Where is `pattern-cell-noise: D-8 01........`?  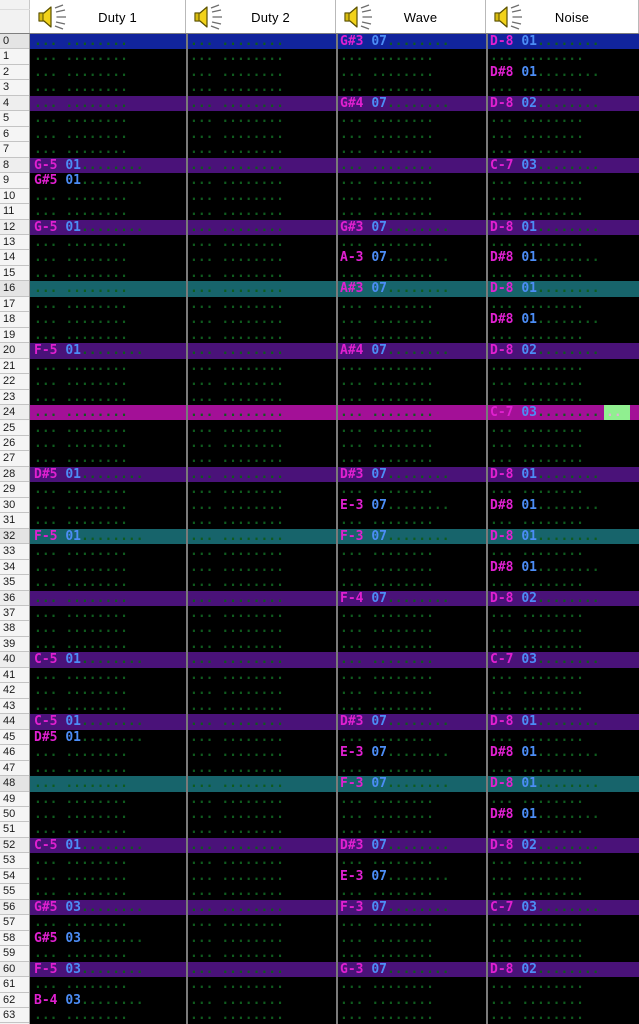
pattern-cell-noise: D-8 01........ is located at coordinates (562, 721).